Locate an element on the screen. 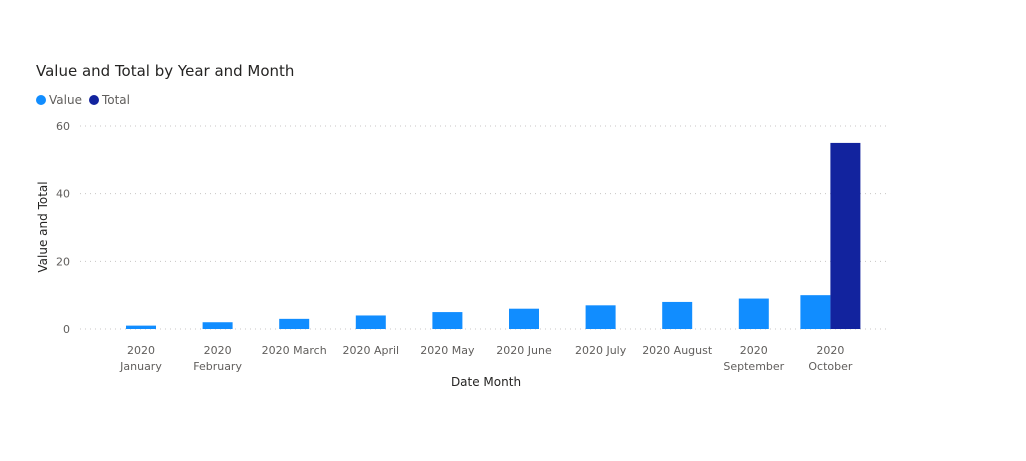 Image resolution: width=1026 pixels, height=461 pixels. y-tick-label: 20 is located at coordinates (63, 261).